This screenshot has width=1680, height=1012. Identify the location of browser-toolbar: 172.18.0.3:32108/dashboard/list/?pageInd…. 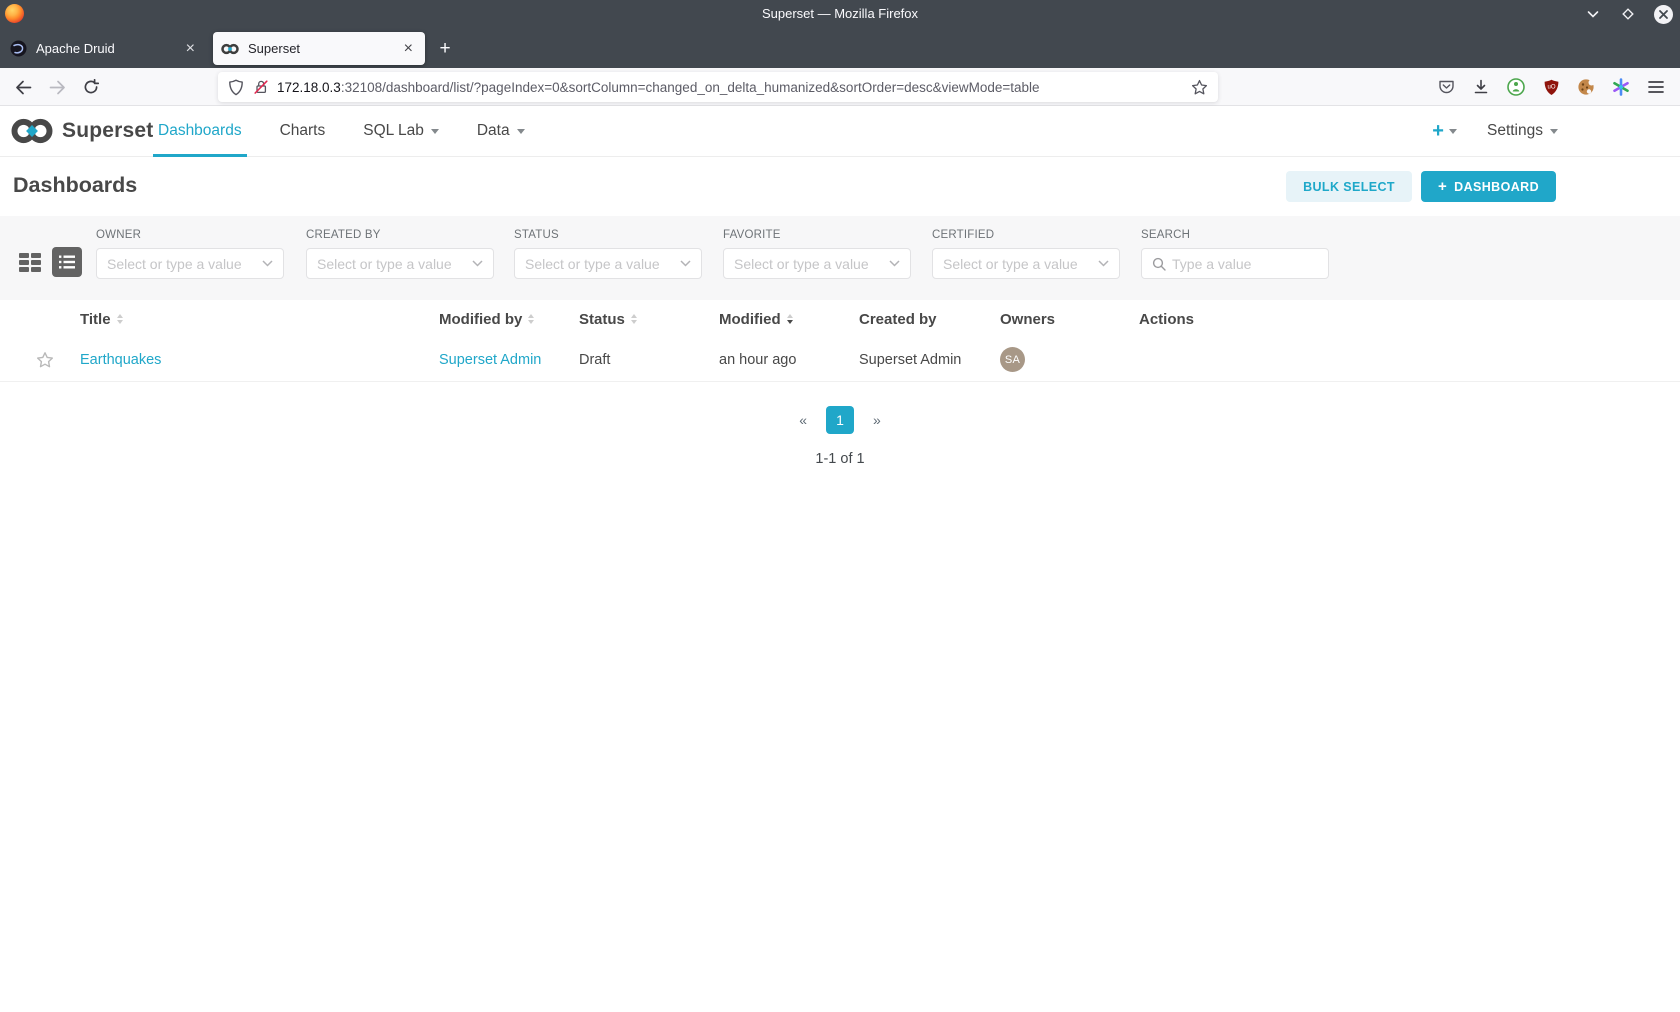
(840, 87).